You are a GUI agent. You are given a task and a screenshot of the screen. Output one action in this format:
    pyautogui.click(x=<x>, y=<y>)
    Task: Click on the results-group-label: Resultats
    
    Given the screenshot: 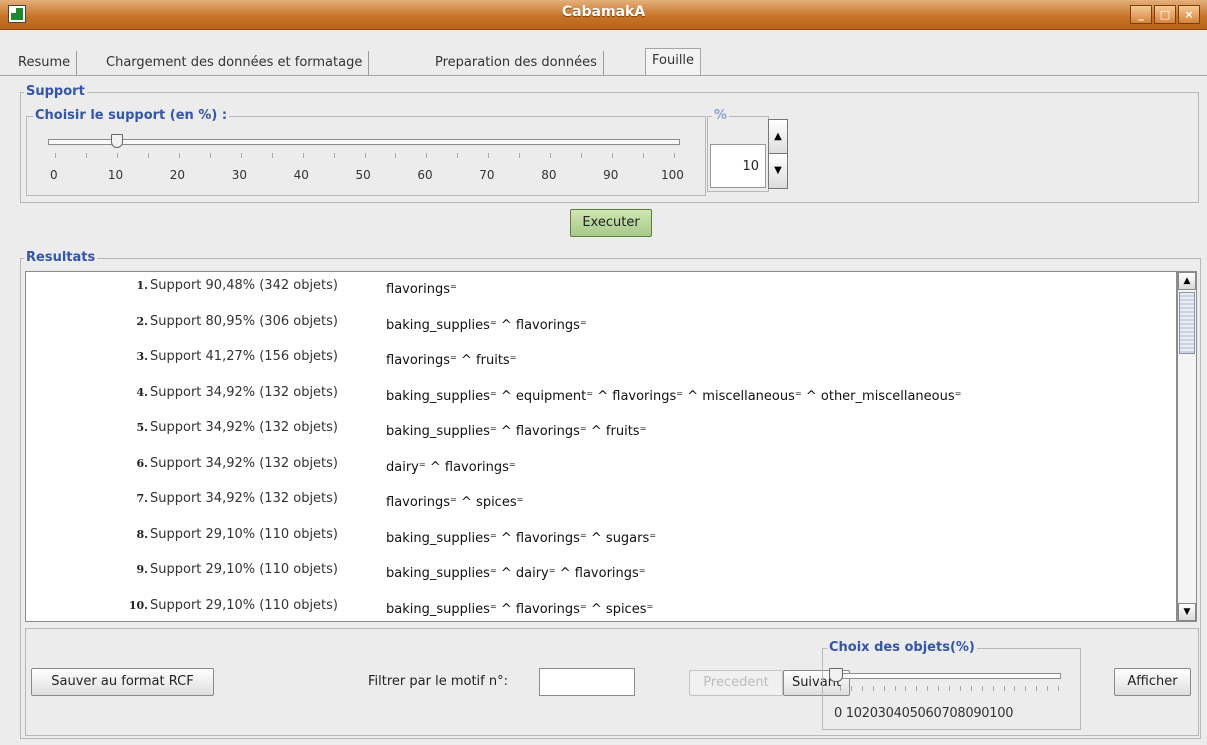 What is the action you would take?
    pyautogui.click(x=61, y=257)
    